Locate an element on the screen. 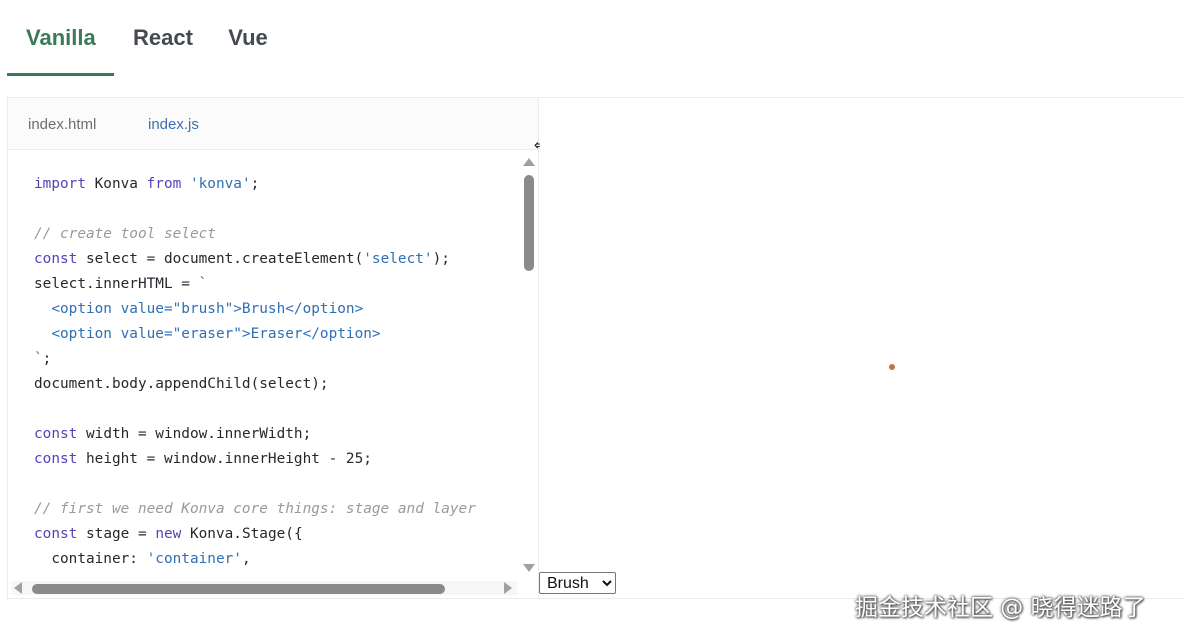 Image resolution: width=1185 pixels, height=636 pixels. vertical-scrollbar is located at coordinates (529, 368).